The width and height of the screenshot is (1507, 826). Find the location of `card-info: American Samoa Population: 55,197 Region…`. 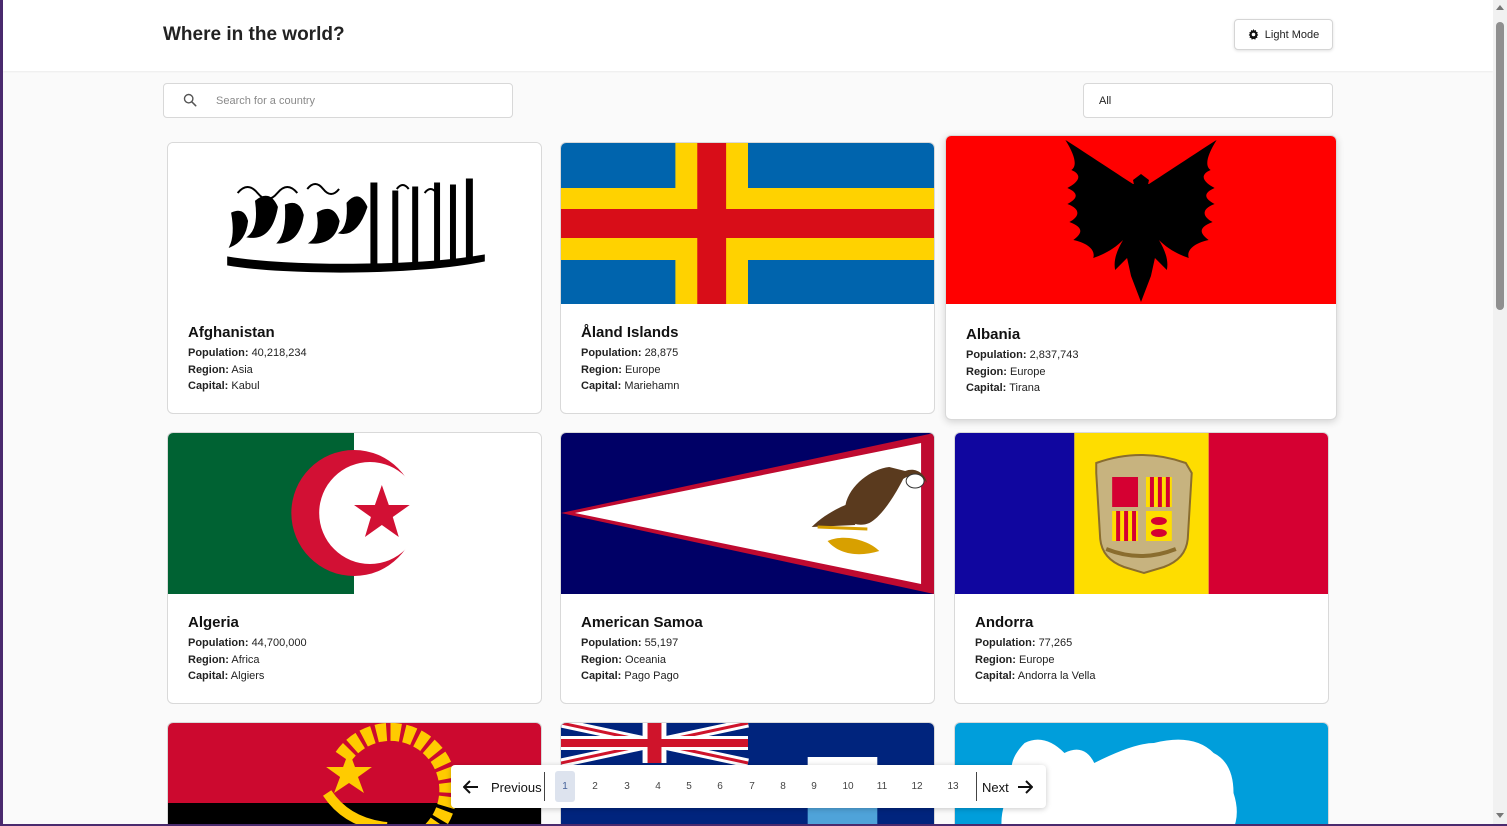

card-info: American Samoa Population: 55,197 Region… is located at coordinates (751, 649).